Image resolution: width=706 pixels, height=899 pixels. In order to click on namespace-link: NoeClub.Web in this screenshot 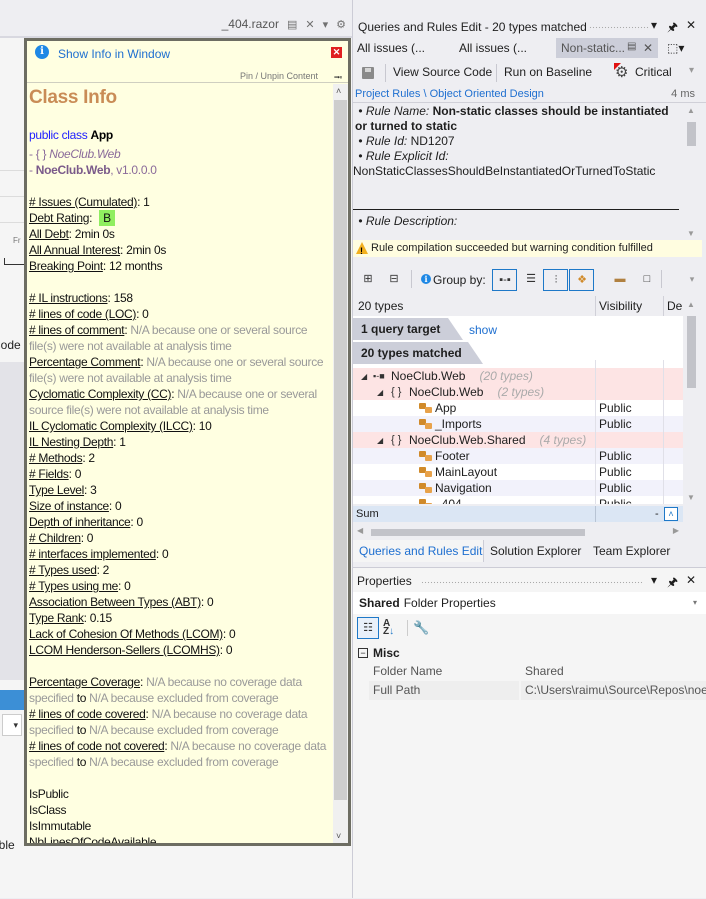, I will do `click(84, 154)`.